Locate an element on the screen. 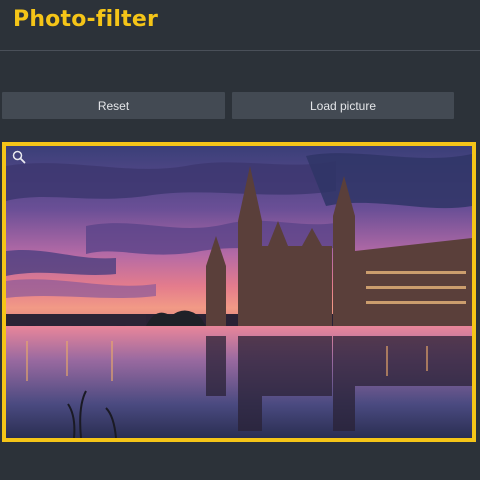 This screenshot has height=480, width=480. app-title: Photo-filter is located at coordinates (86, 19).